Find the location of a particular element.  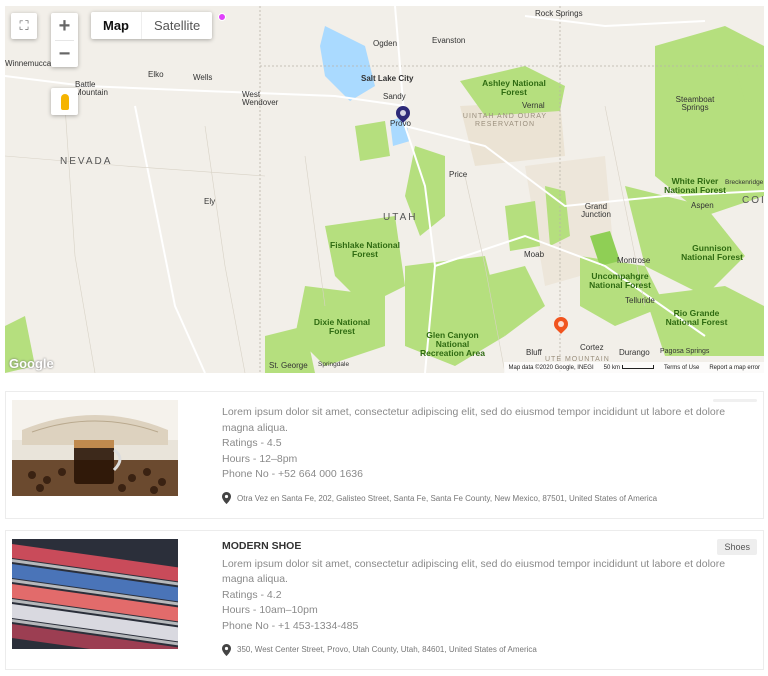

map-label-durango: Durango is located at coordinates (634, 352).